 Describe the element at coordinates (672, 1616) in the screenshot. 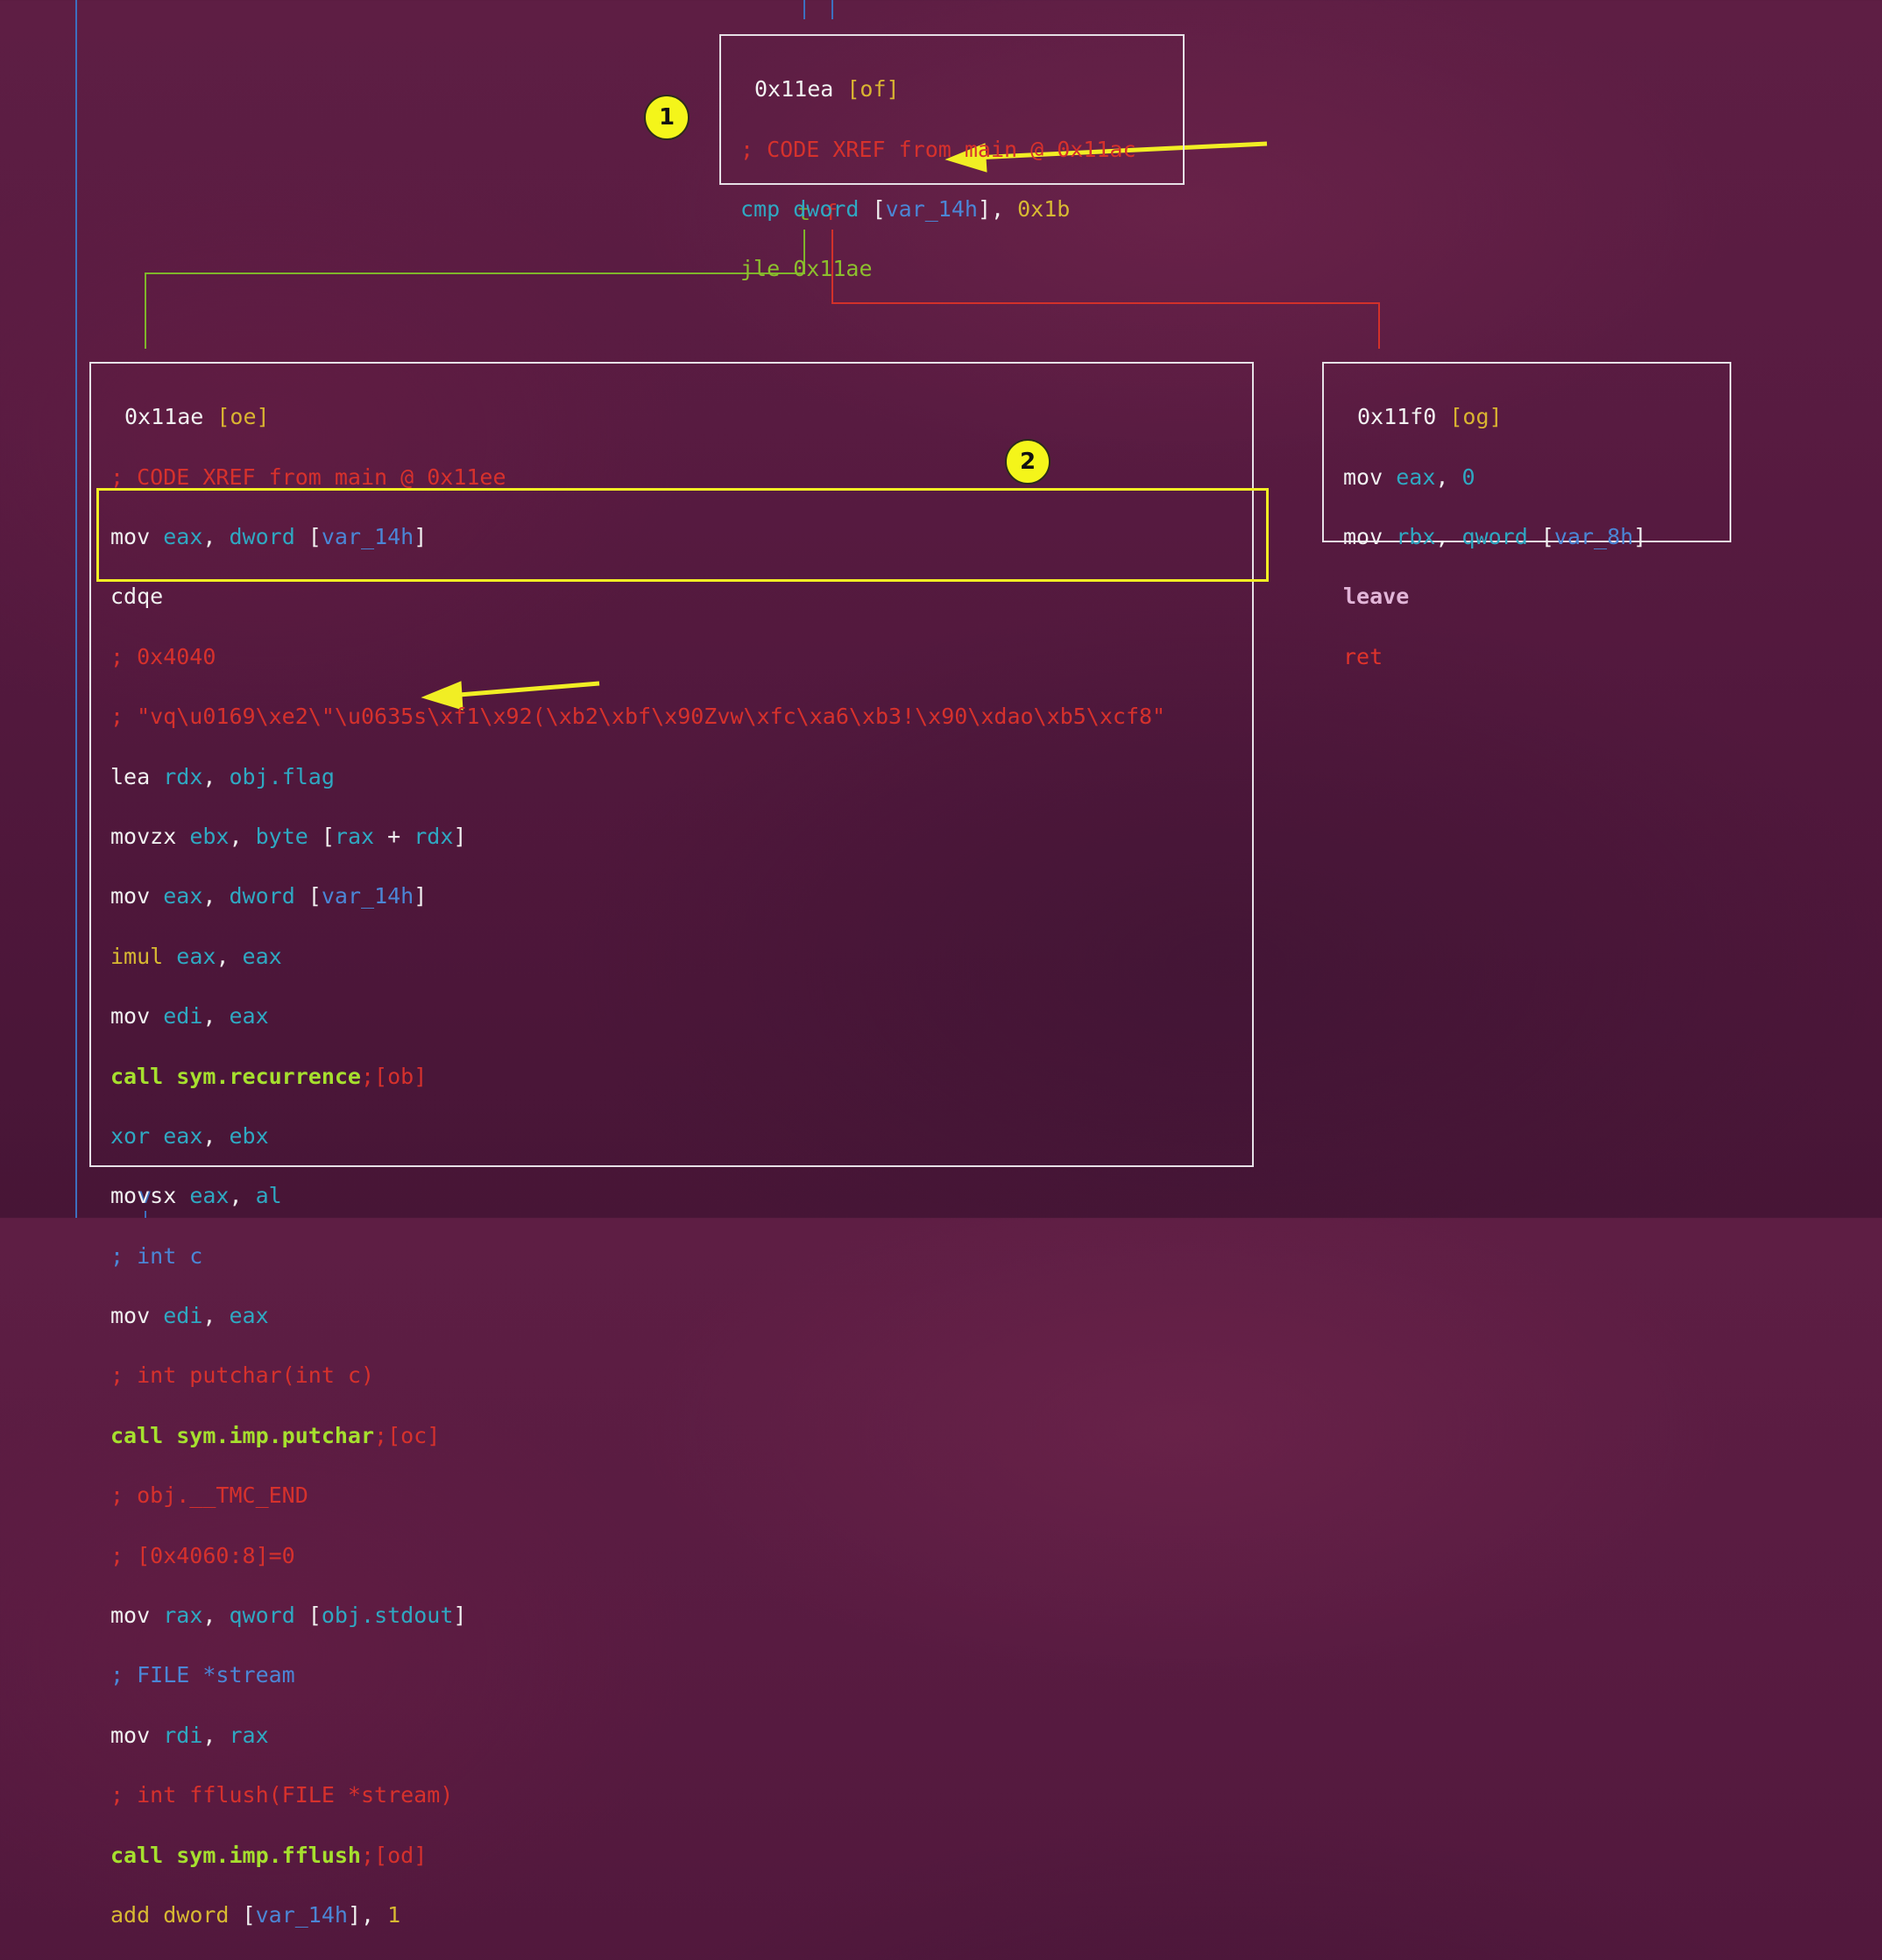

I see `instruction-line: mov rax, qword [obj.stdout]` at that location.